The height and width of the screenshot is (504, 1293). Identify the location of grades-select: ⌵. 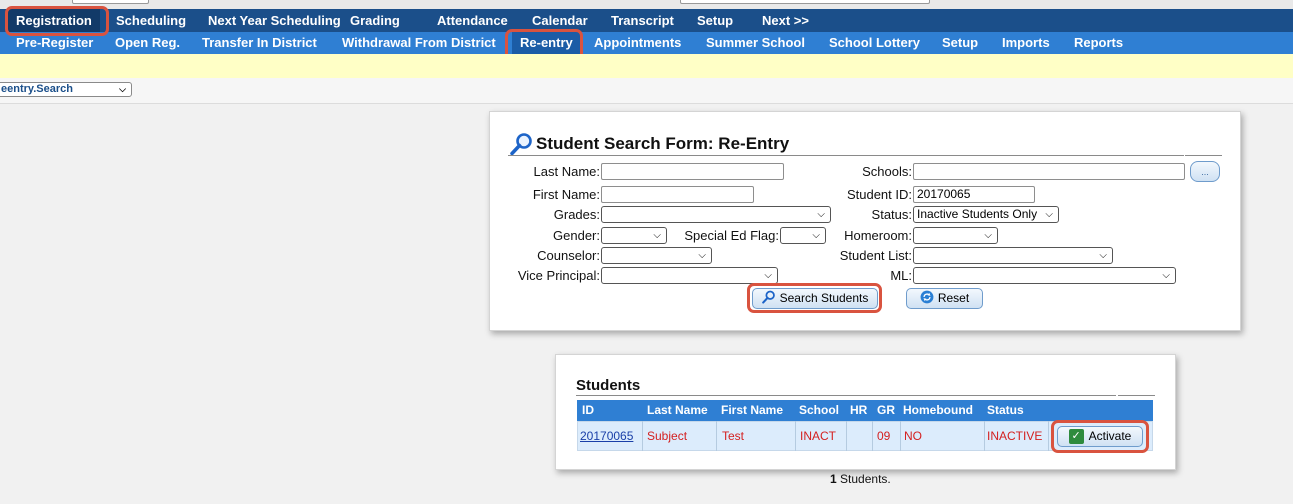
(716, 214).